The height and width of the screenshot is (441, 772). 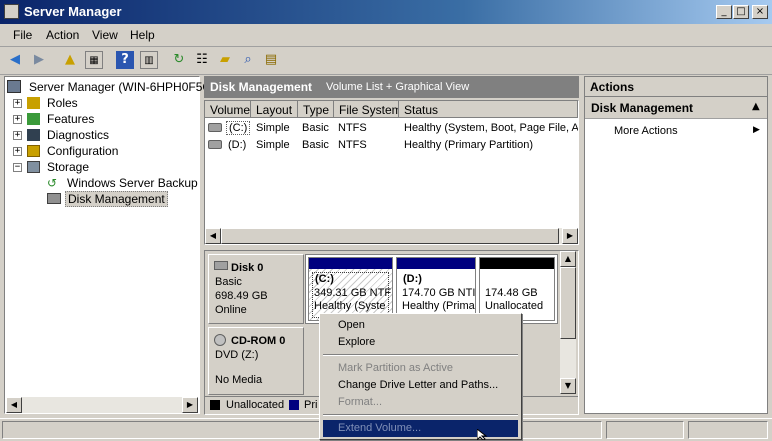 I want to click on actions-section-header: Disk Management ▲, so click(x=676, y=108).